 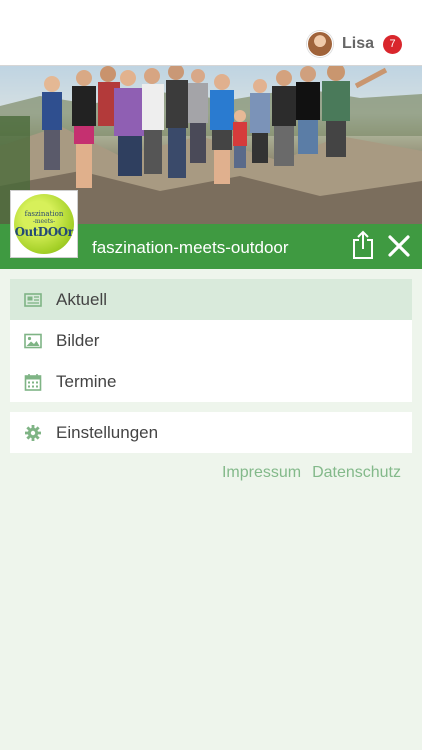 What do you see at coordinates (44, 213) in the screenshot?
I see `logo-text-top: faszination` at bounding box center [44, 213].